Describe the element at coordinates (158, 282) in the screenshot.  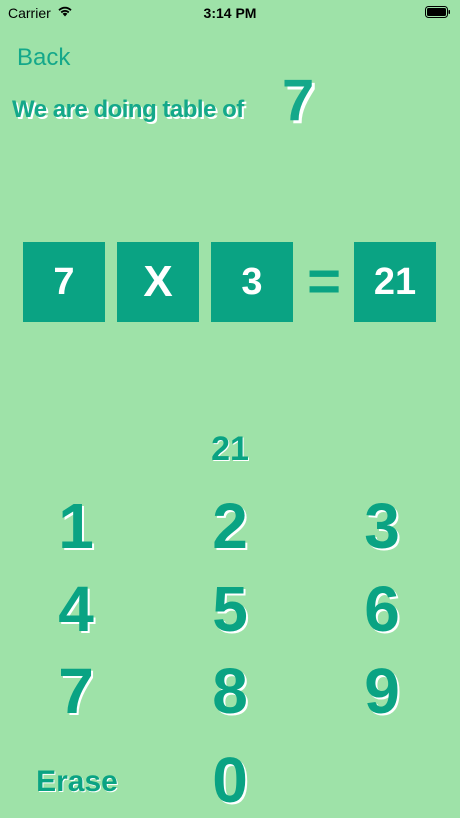
I see `equation-operator: X` at that location.